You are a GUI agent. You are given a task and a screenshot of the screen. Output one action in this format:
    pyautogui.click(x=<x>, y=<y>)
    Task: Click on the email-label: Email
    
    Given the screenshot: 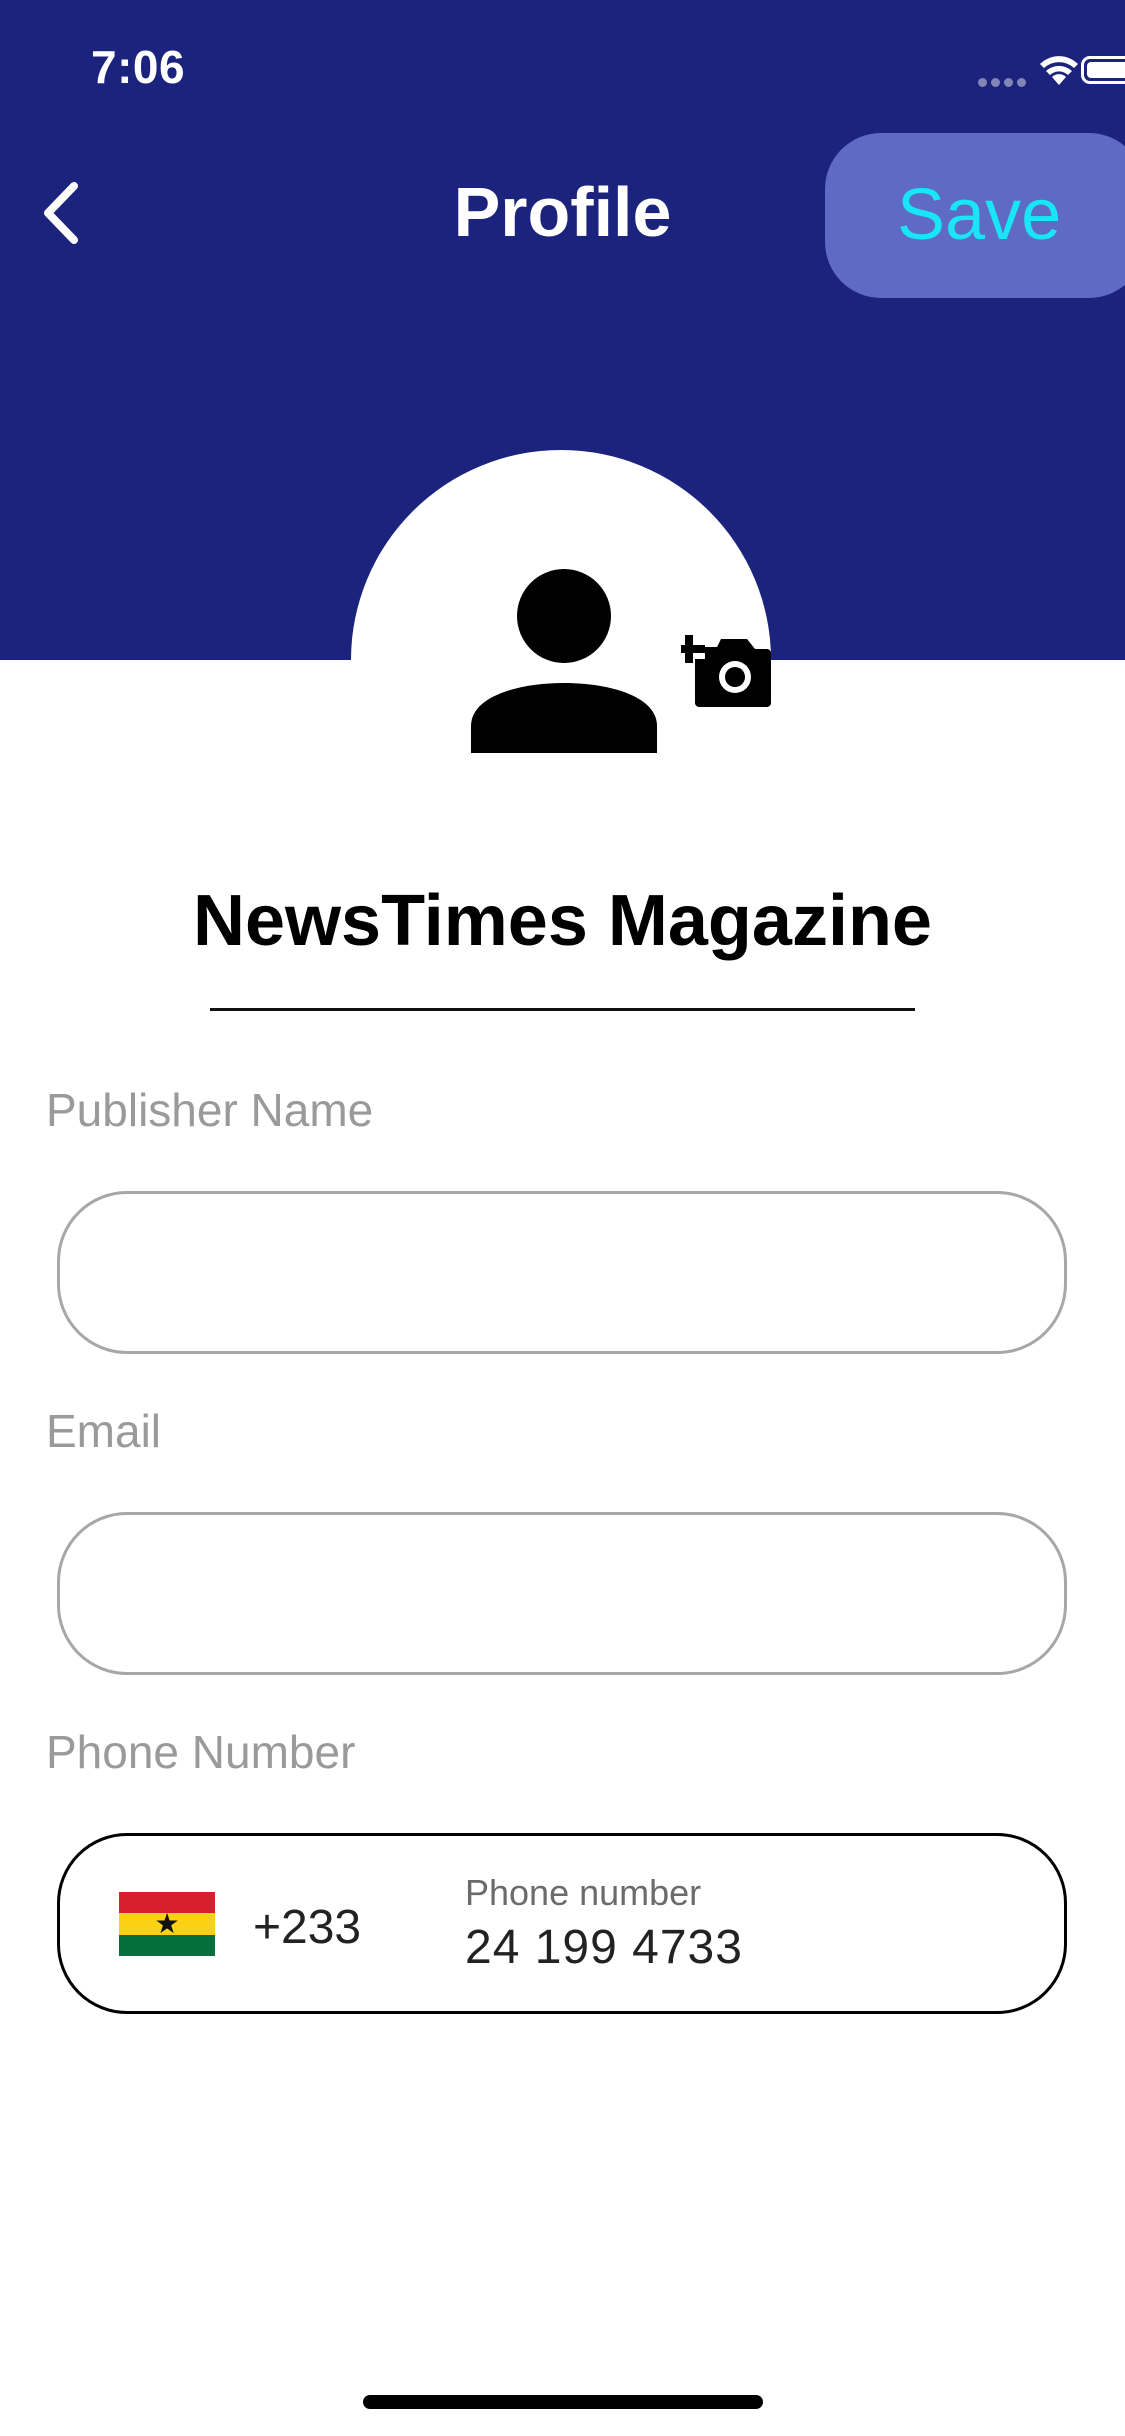 What is the action you would take?
    pyautogui.click(x=104, y=1431)
    